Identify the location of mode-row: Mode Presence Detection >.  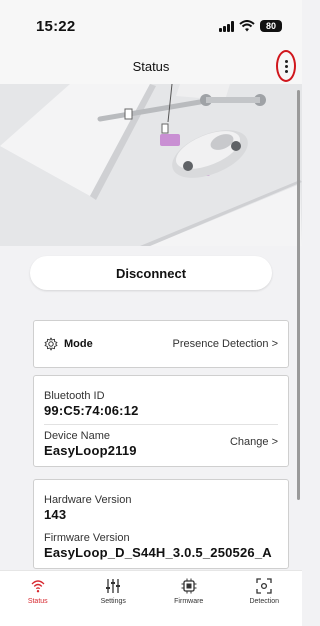
(161, 344).